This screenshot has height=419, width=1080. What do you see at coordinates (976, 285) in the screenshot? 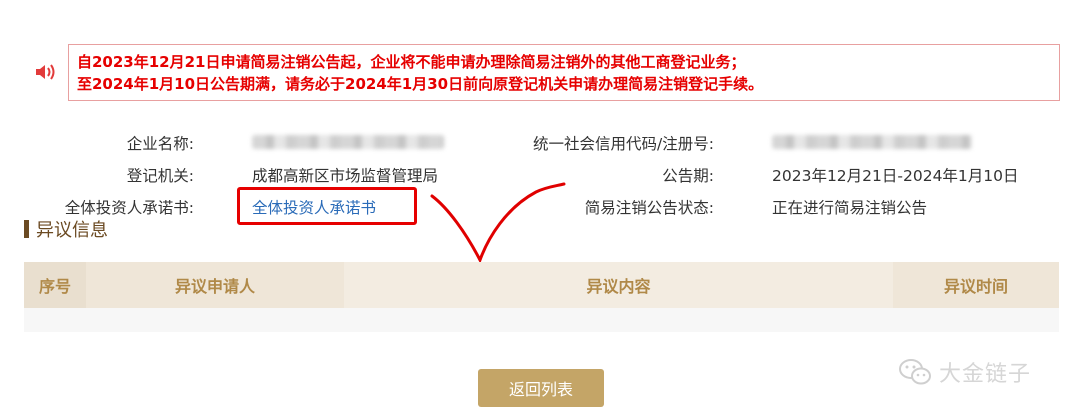
I see `column-header-time: 异议时间` at bounding box center [976, 285].